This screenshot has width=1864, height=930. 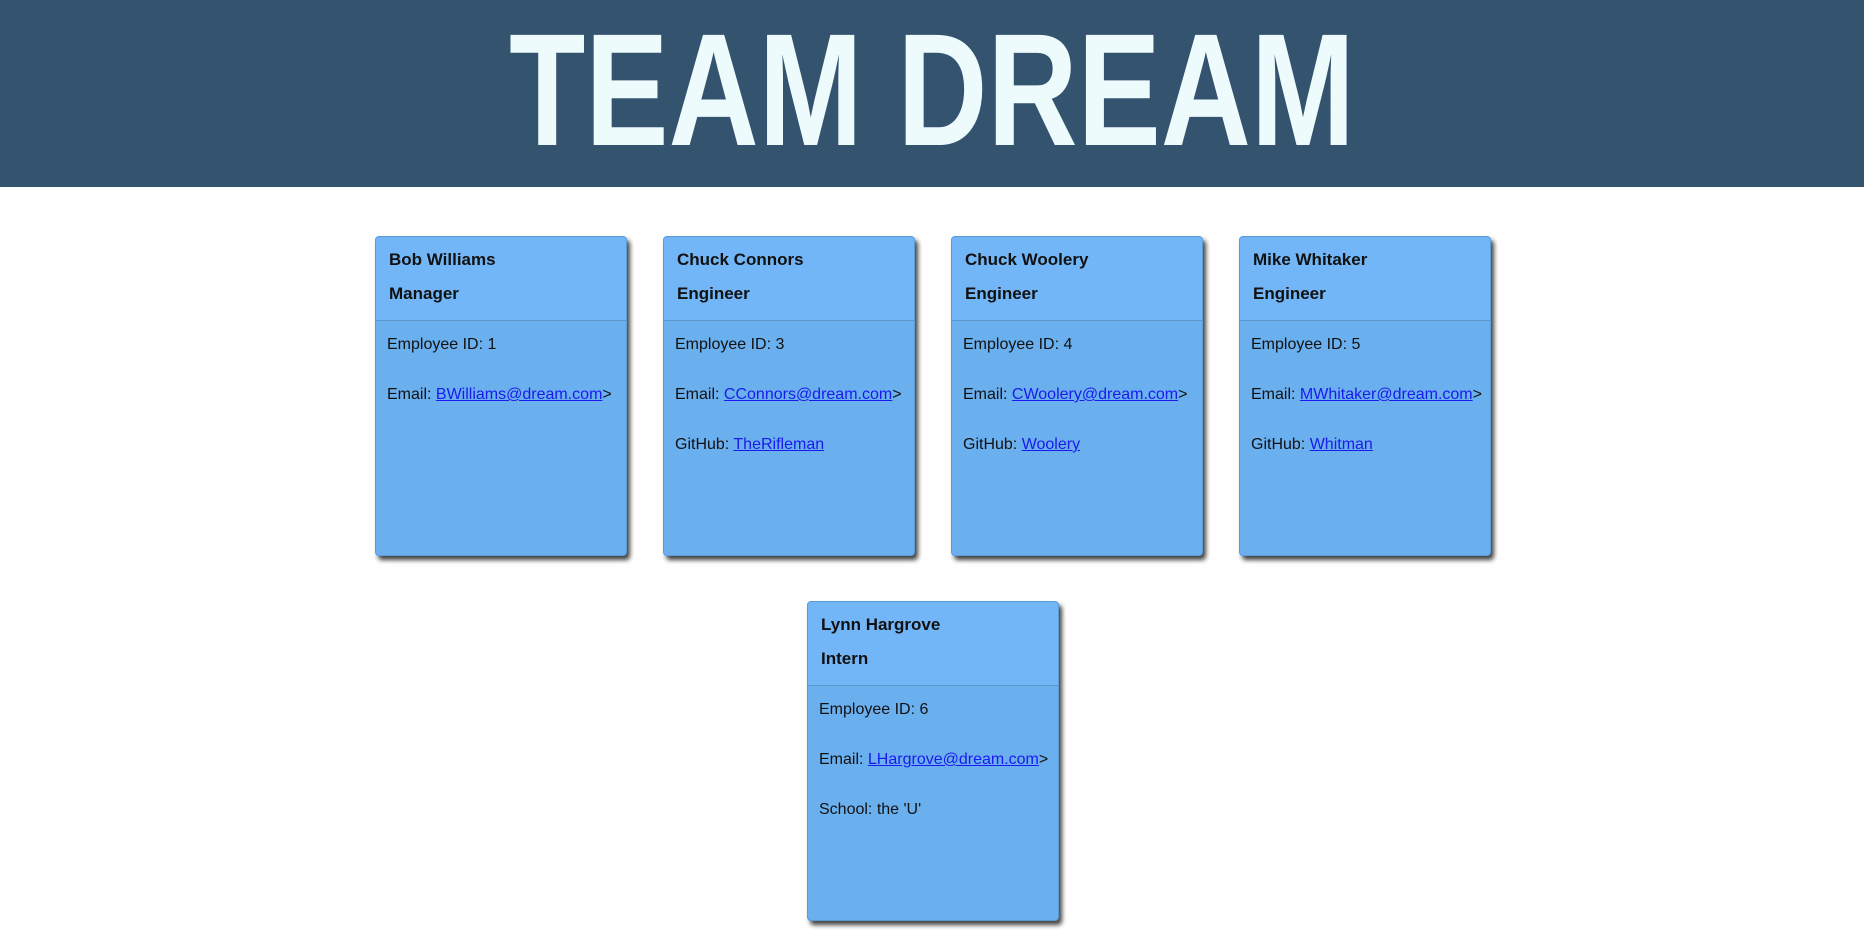 What do you see at coordinates (1051, 444) in the screenshot?
I see `github-link: Woolery` at bounding box center [1051, 444].